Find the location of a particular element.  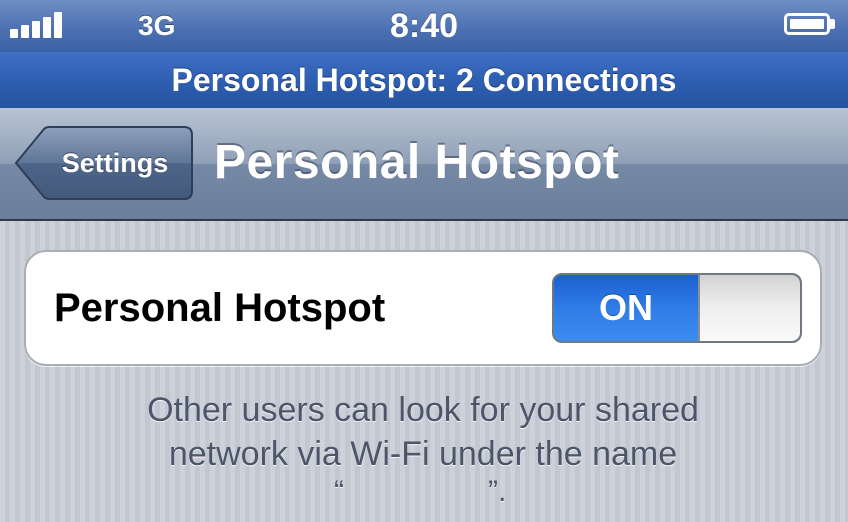

page-title: Personal Hotspot is located at coordinates (417, 162).